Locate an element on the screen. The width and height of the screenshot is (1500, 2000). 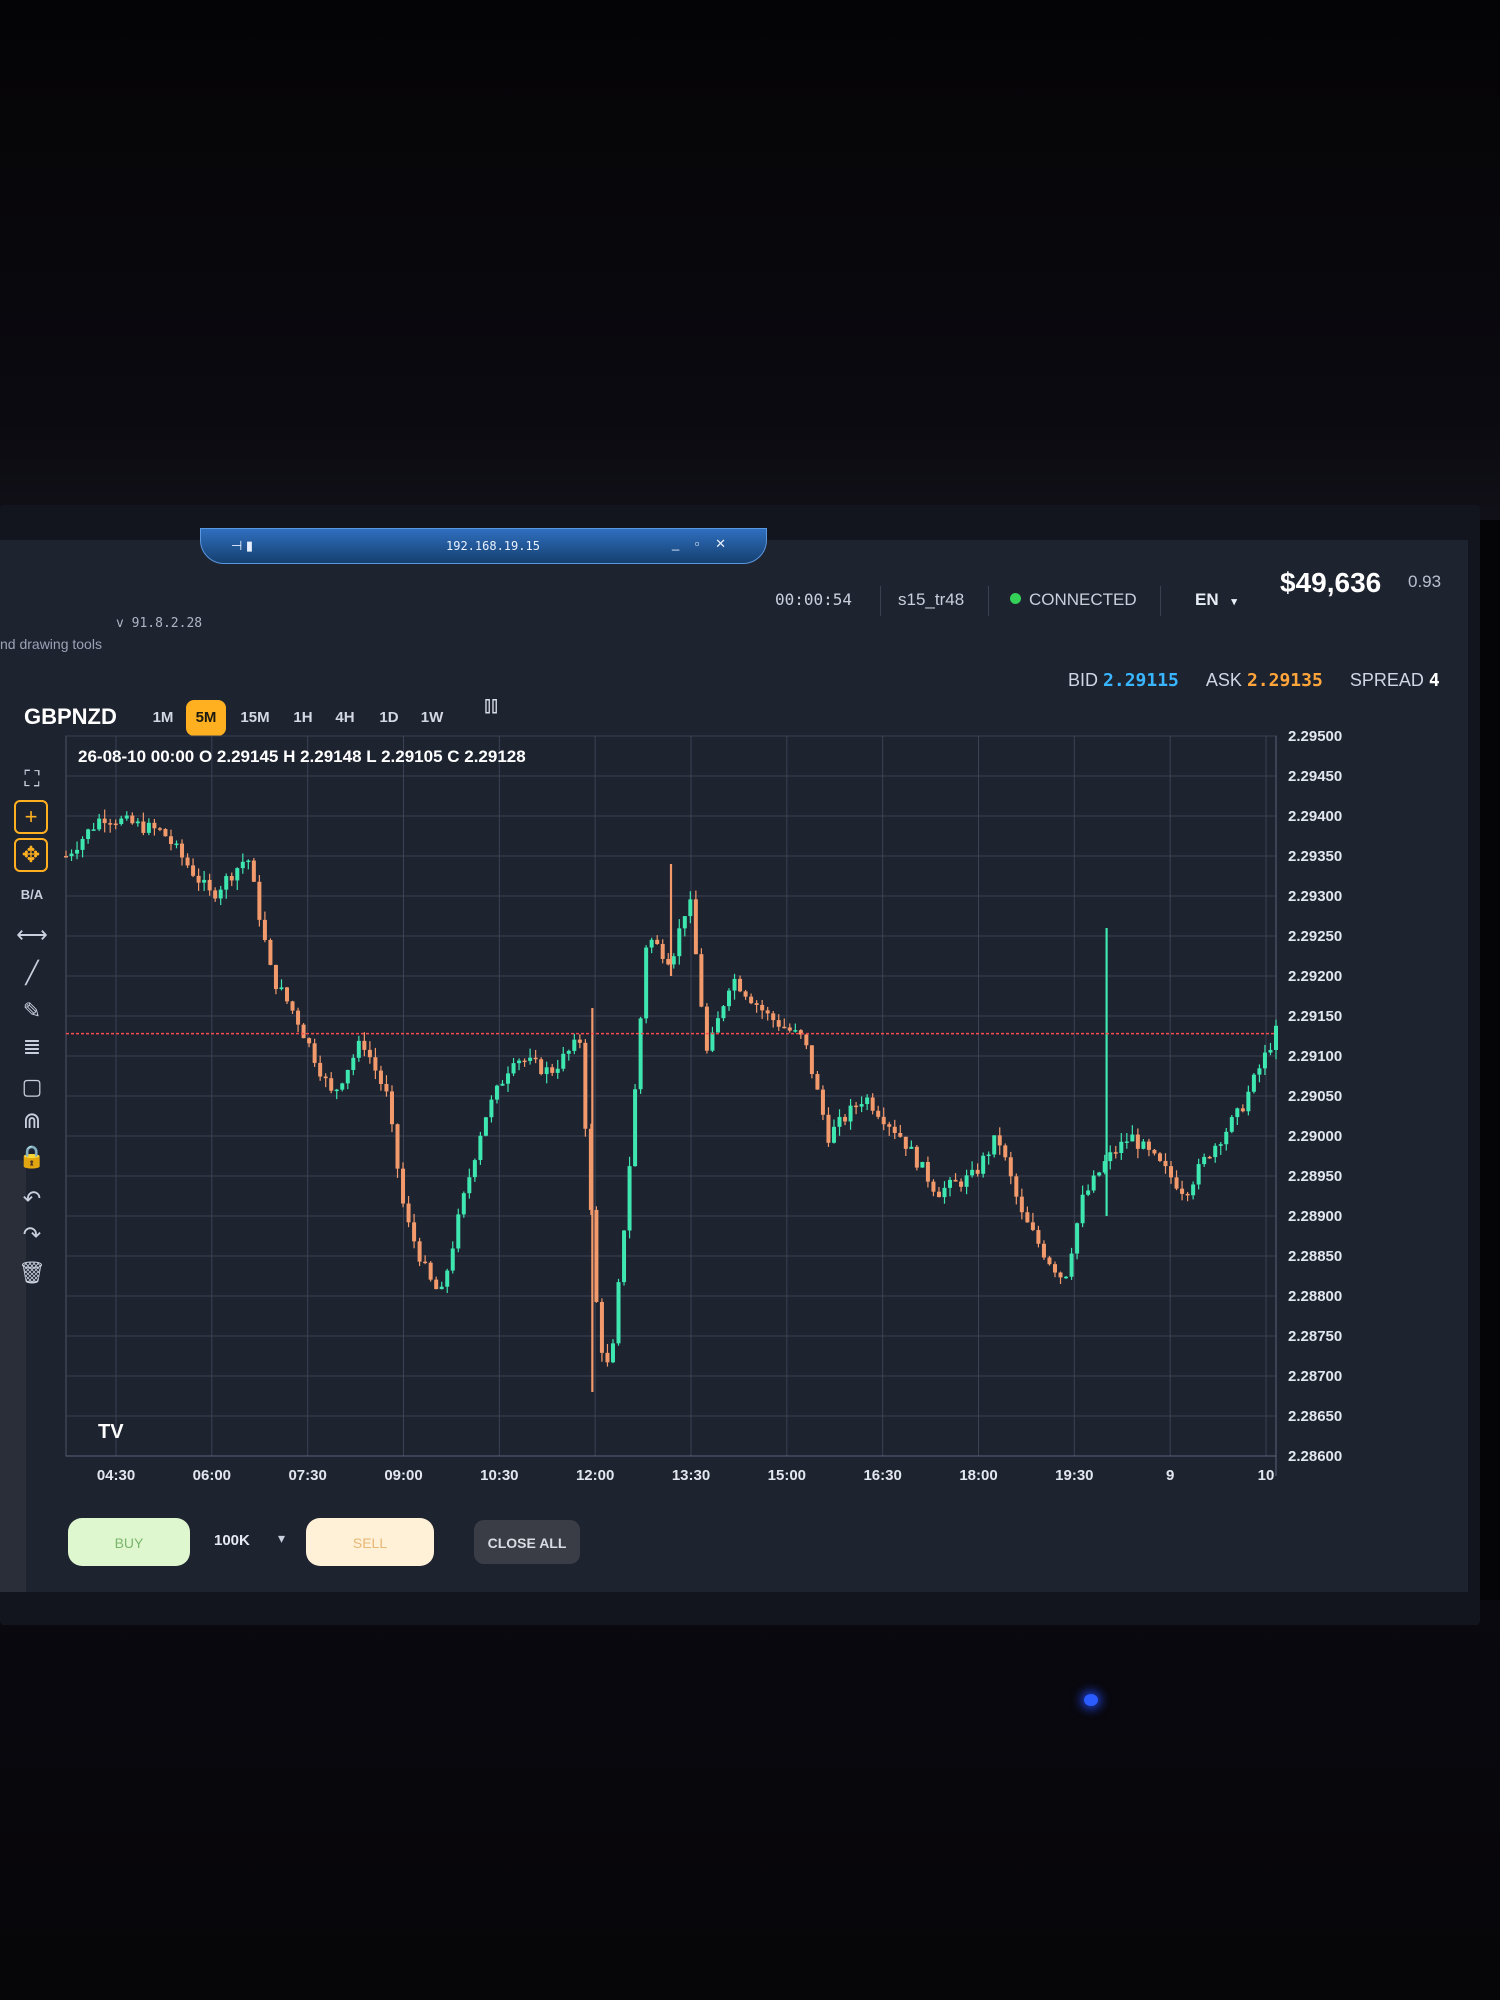
undo-icon: ↶ is located at coordinates (32, 1199).